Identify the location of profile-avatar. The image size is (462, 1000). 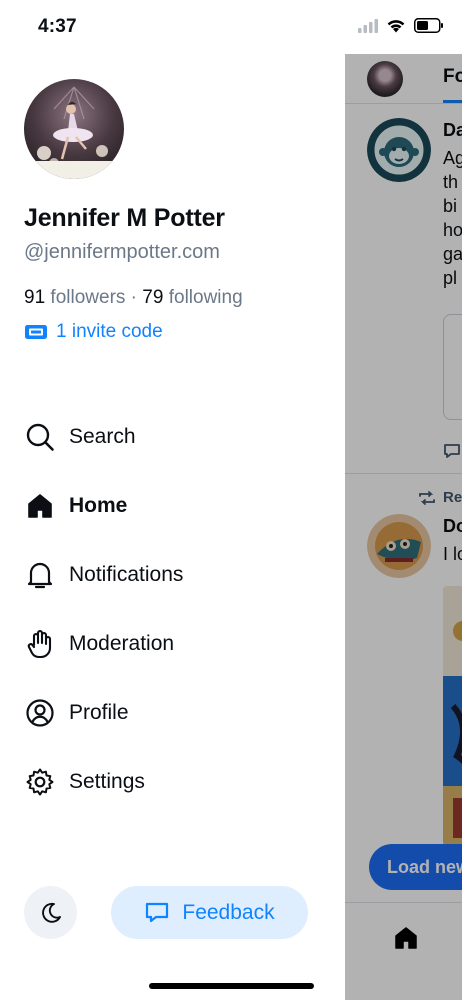
(74, 129).